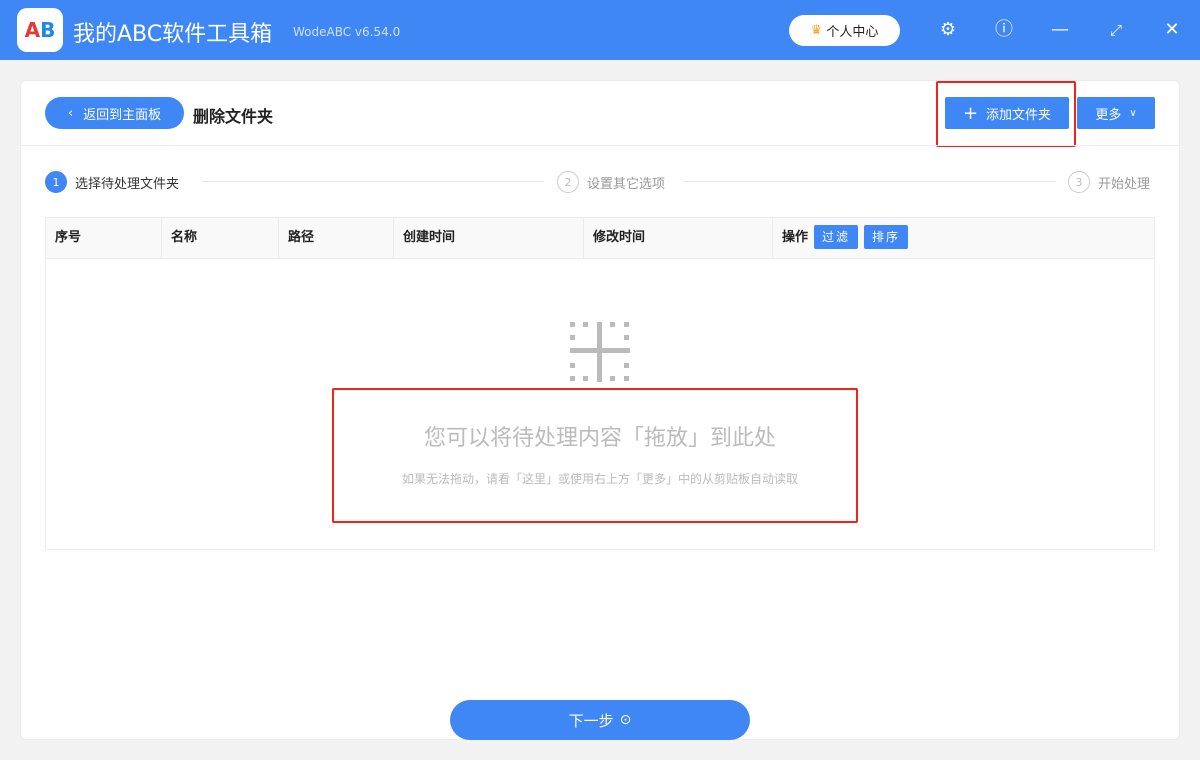 Image resolution: width=1200 pixels, height=760 pixels. Describe the element at coordinates (963, 238) in the screenshot. I see `col-actions: 操作 过滤 排序` at that location.